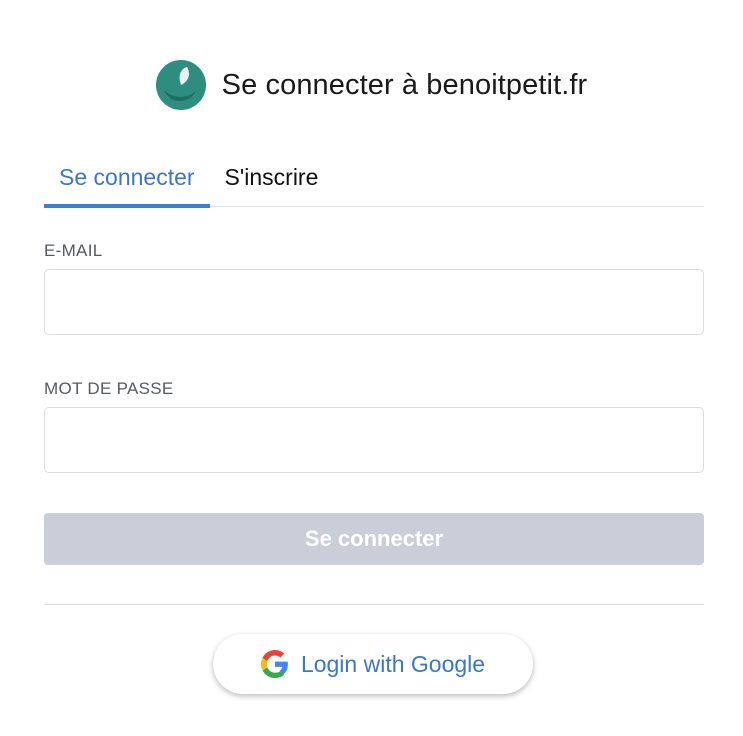 The image size is (743, 736). Describe the element at coordinates (272, 181) in the screenshot. I see `tab-sign-up: S'inscrire` at that location.